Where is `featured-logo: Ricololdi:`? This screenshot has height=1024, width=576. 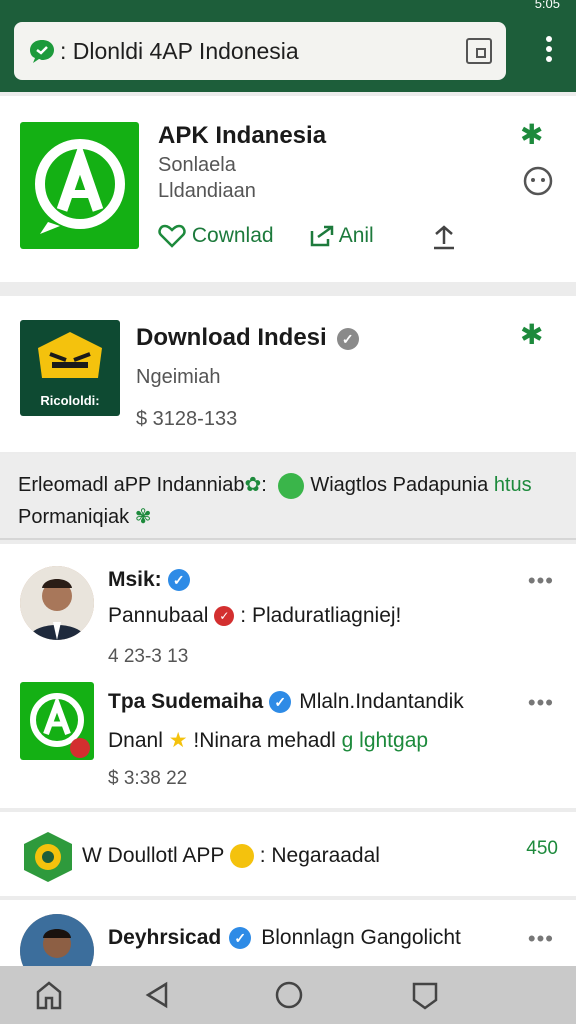
featured-logo: Ricololdi: is located at coordinates (70, 368).